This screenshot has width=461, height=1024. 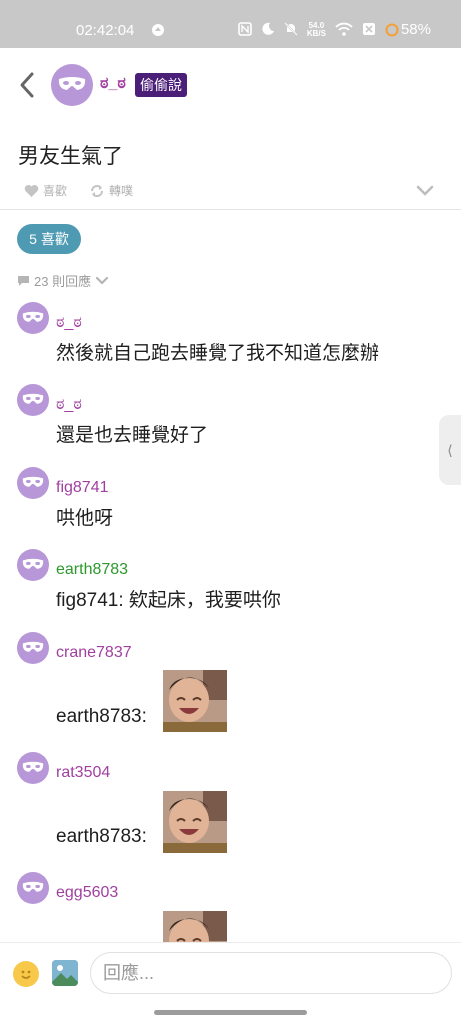 I want to click on battery-icon, so click(x=392, y=29).